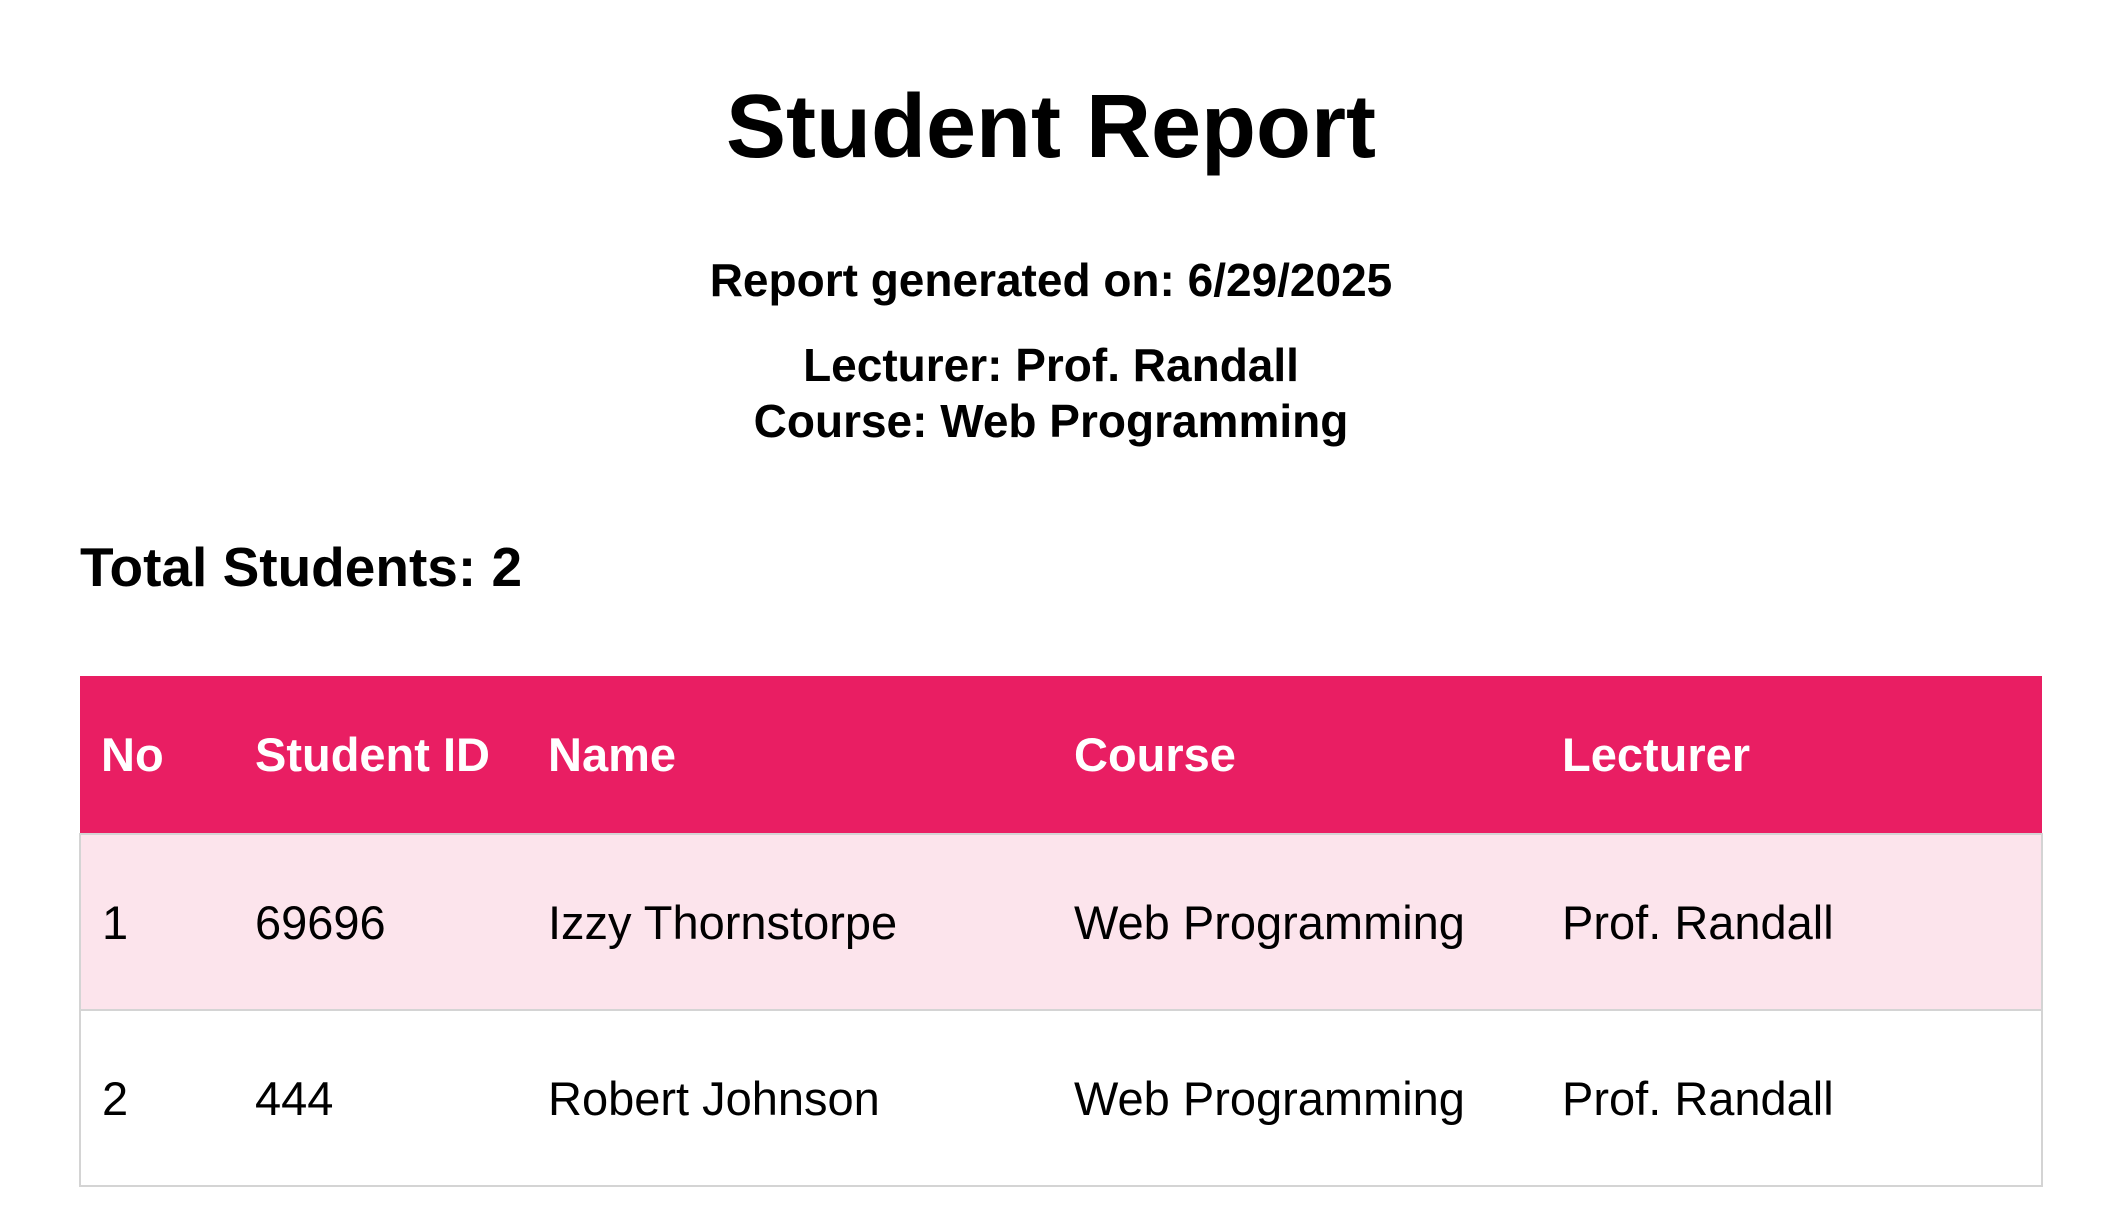  Describe the element at coordinates (132, 754) in the screenshot. I see `column-header-no: No` at that location.